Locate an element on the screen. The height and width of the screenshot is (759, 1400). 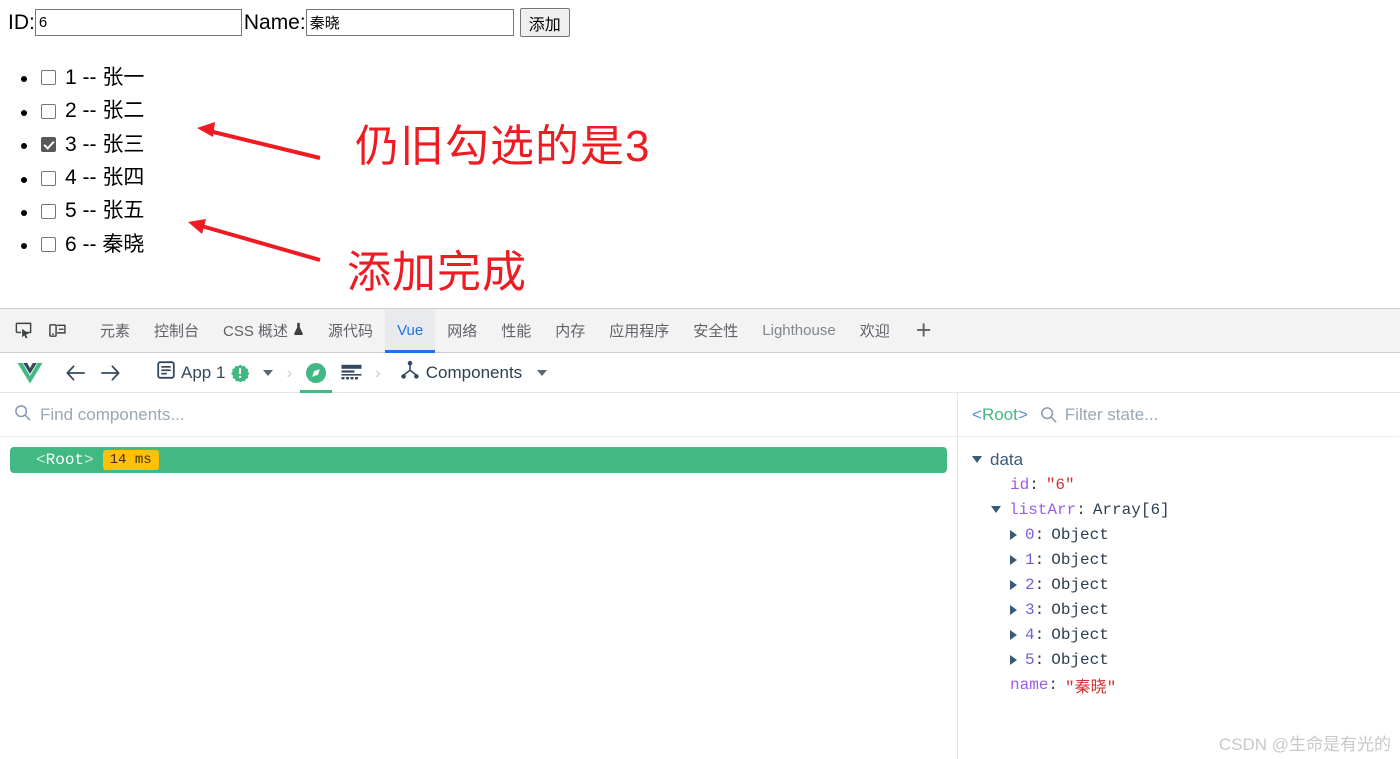
list-item-label: 5 -- 张五 is located at coordinates (105, 211).